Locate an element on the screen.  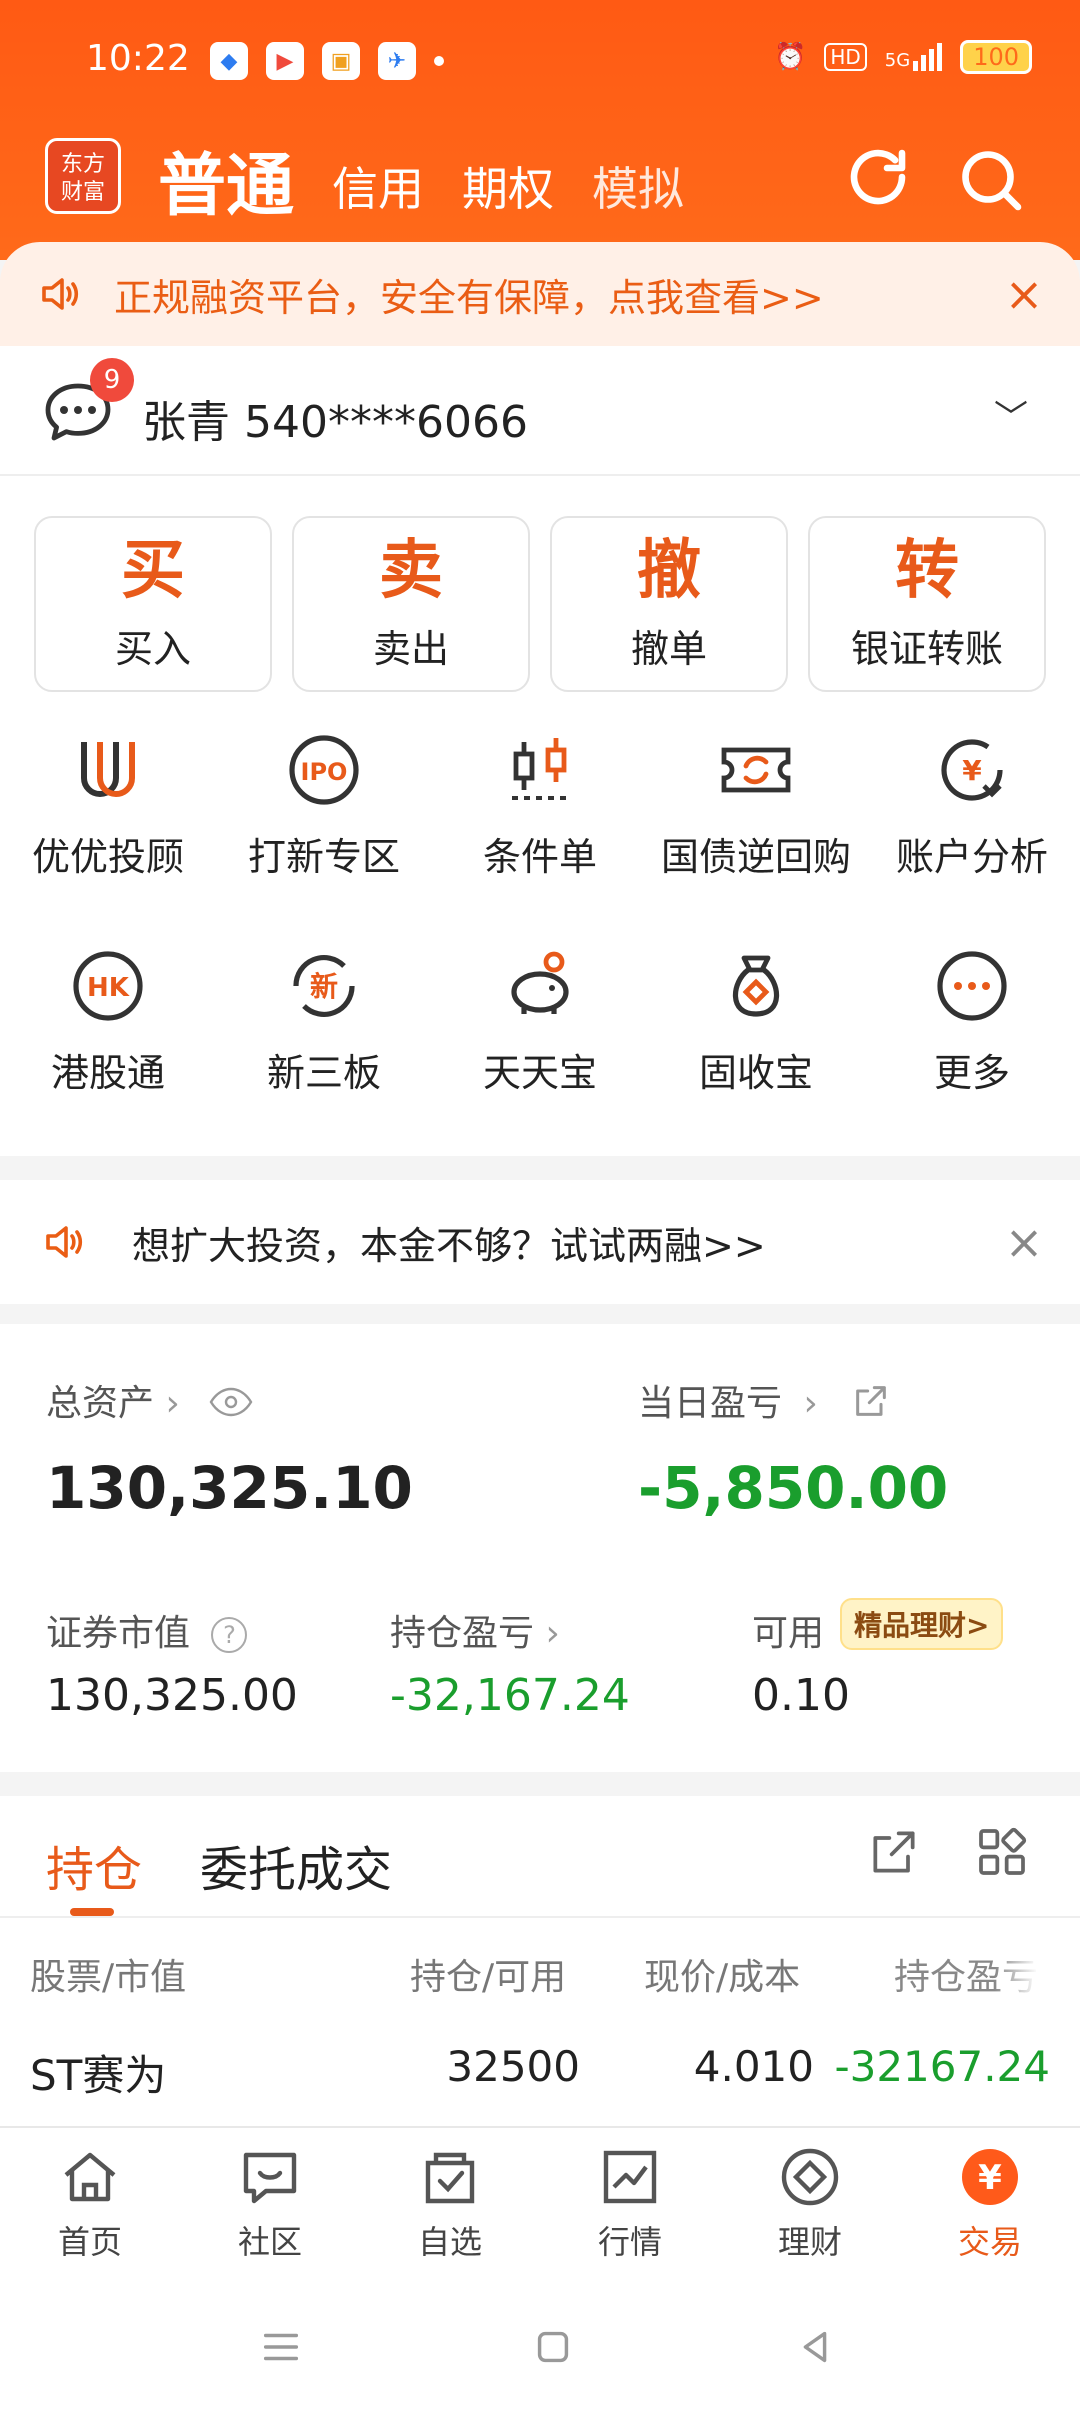
column-header: 持仓/可用 is located at coordinates (488, 1977).